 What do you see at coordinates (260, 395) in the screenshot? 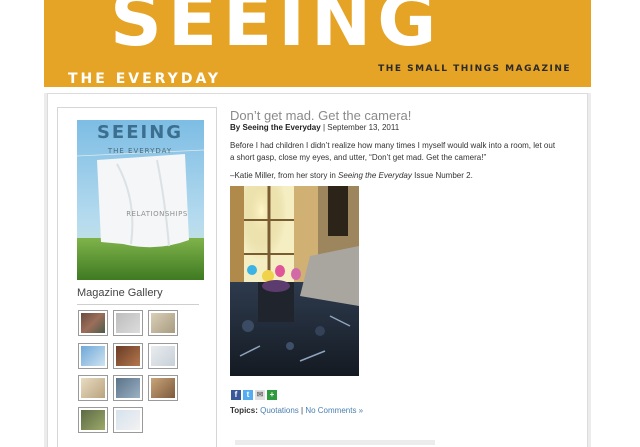
I see `email-icon: ✉` at bounding box center [260, 395].